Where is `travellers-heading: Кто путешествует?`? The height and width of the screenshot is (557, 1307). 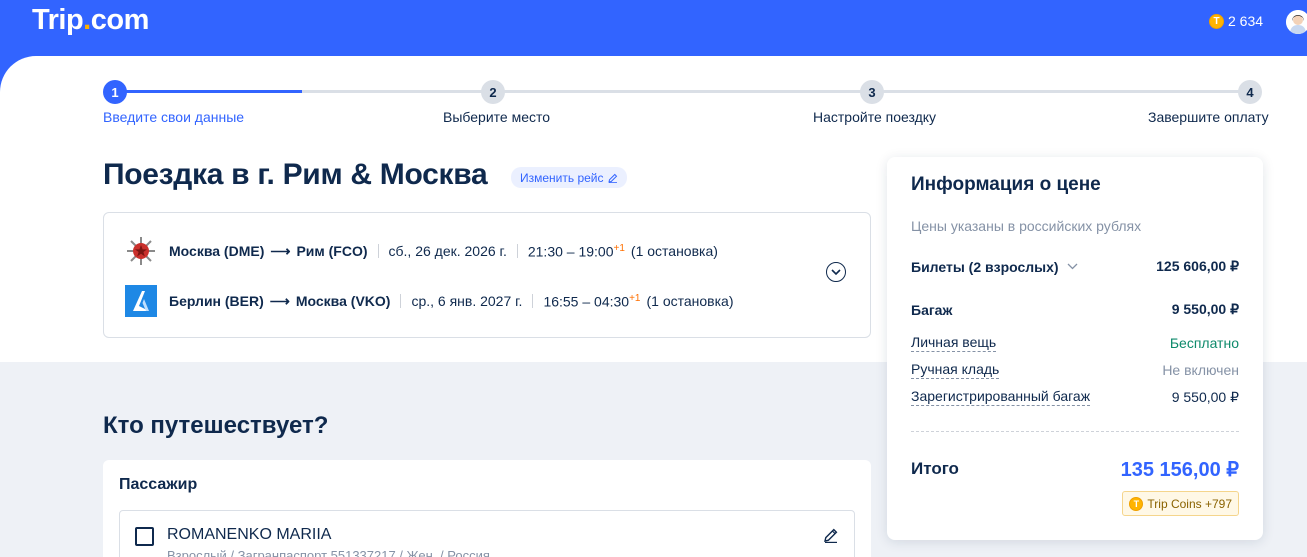
travellers-heading: Кто путешествует? is located at coordinates (216, 425).